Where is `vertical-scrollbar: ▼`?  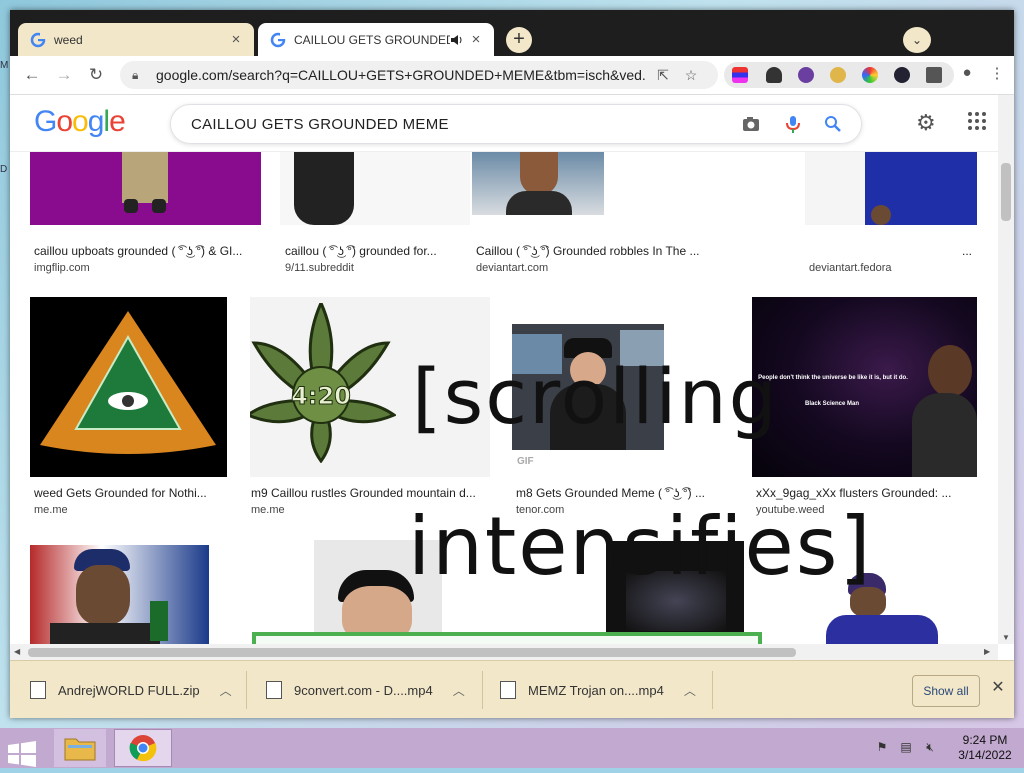 vertical-scrollbar: ▼ is located at coordinates (1006, 369).